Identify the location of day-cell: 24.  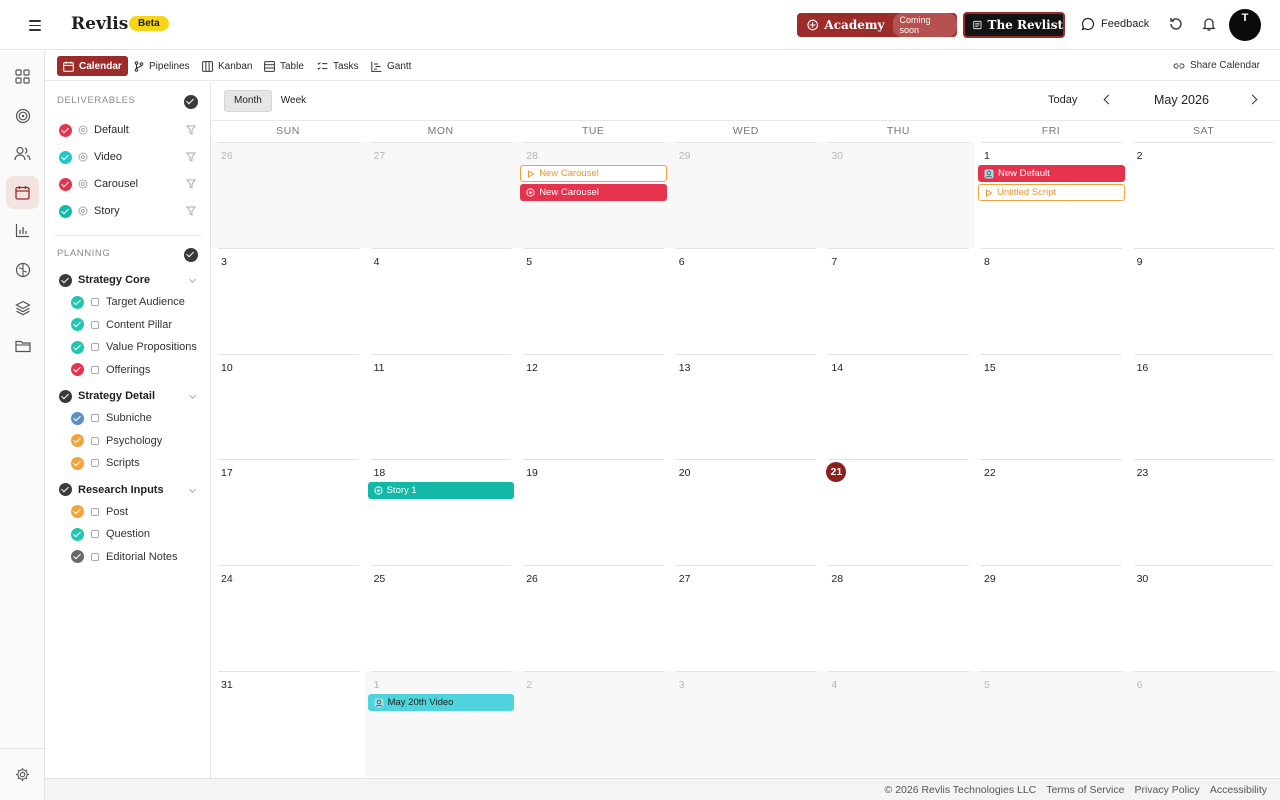
(288, 618).